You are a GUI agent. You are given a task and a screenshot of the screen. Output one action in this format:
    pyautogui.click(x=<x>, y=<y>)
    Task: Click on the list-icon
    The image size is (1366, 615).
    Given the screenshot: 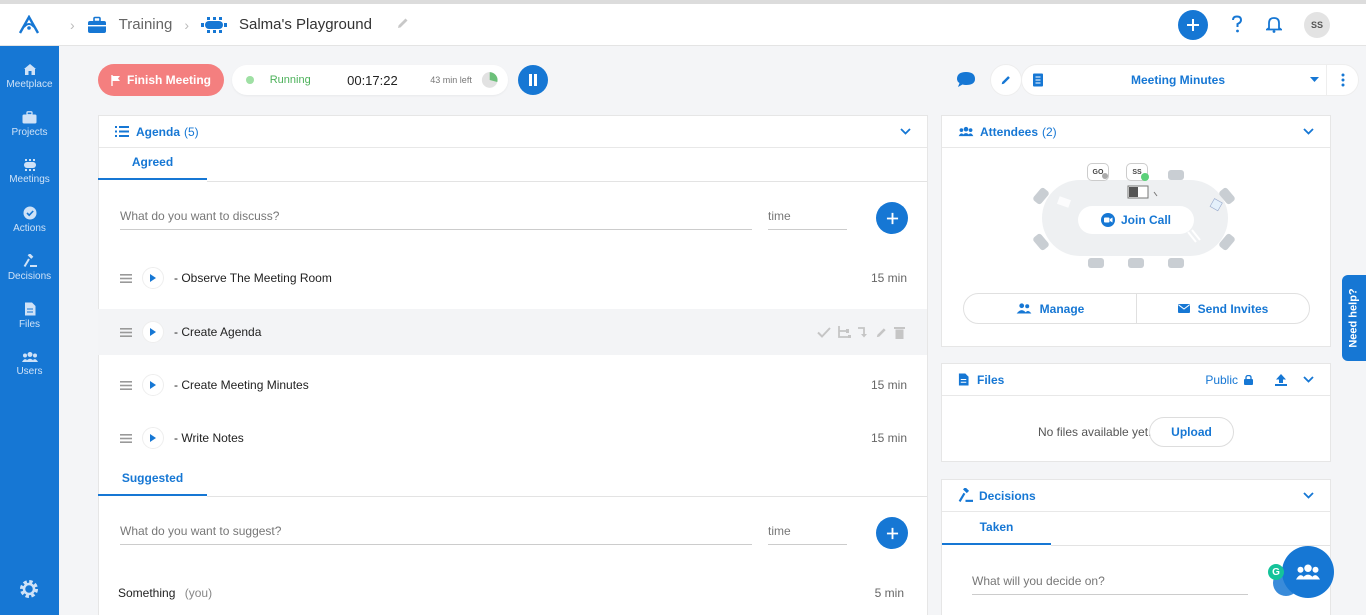 What is the action you would take?
    pyautogui.click(x=122, y=131)
    